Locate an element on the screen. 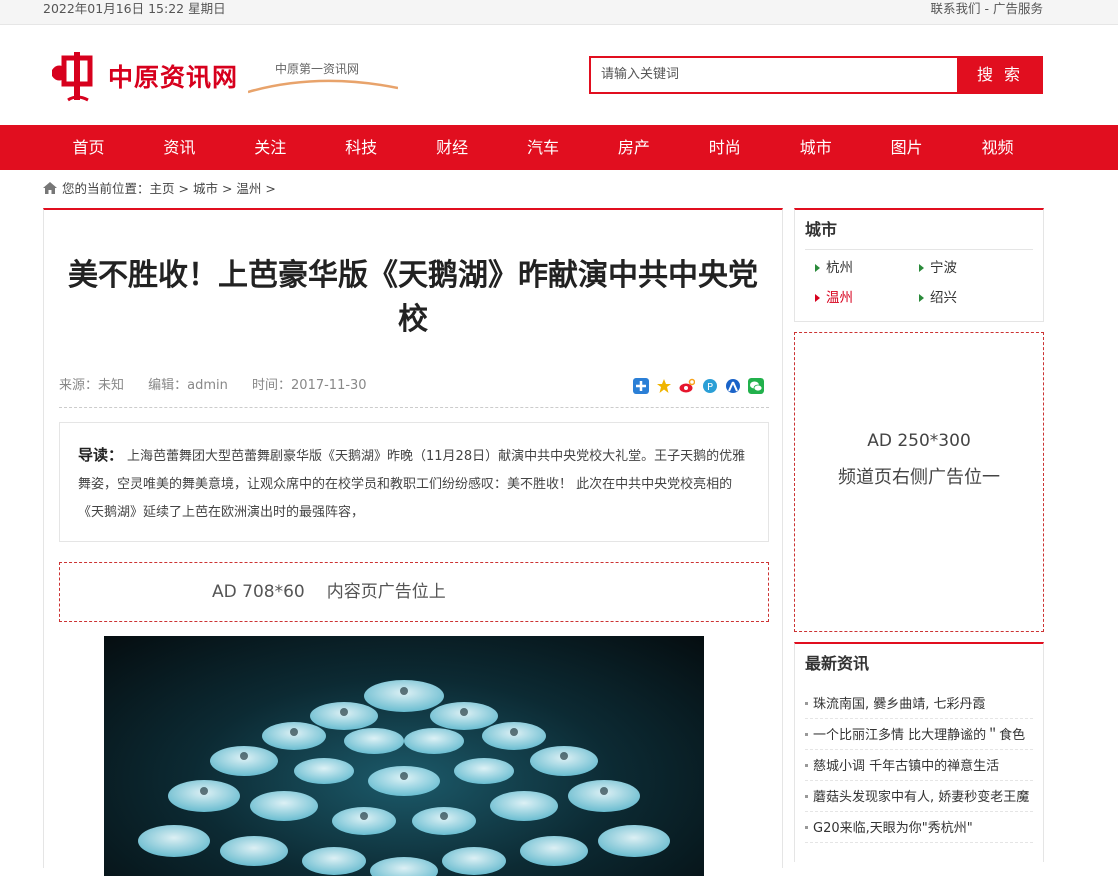 The width and height of the screenshot is (1118, 876). nav-item-finance: 财经 is located at coordinates (452, 147).